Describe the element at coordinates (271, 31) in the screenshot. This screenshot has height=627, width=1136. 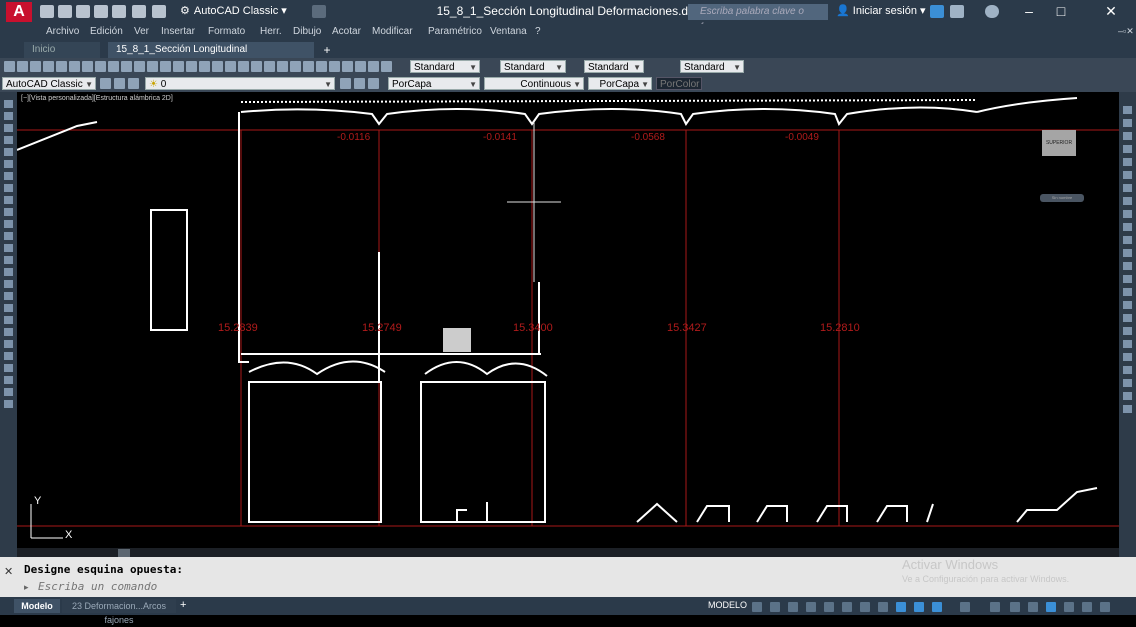
I see `menu-herramientas: Herr.` at that location.